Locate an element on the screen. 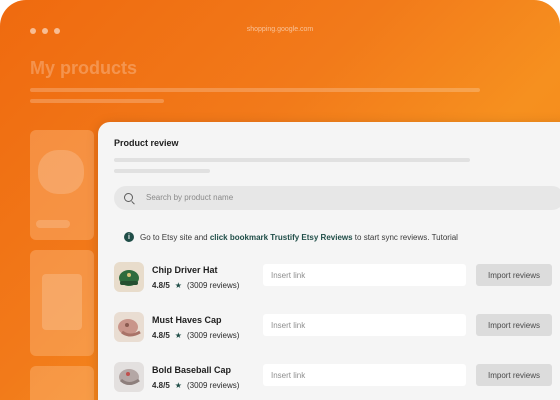 The height and width of the screenshot is (400, 560). bookmark-link: click bookmark Trustify Etsy Reviews is located at coordinates (281, 237).